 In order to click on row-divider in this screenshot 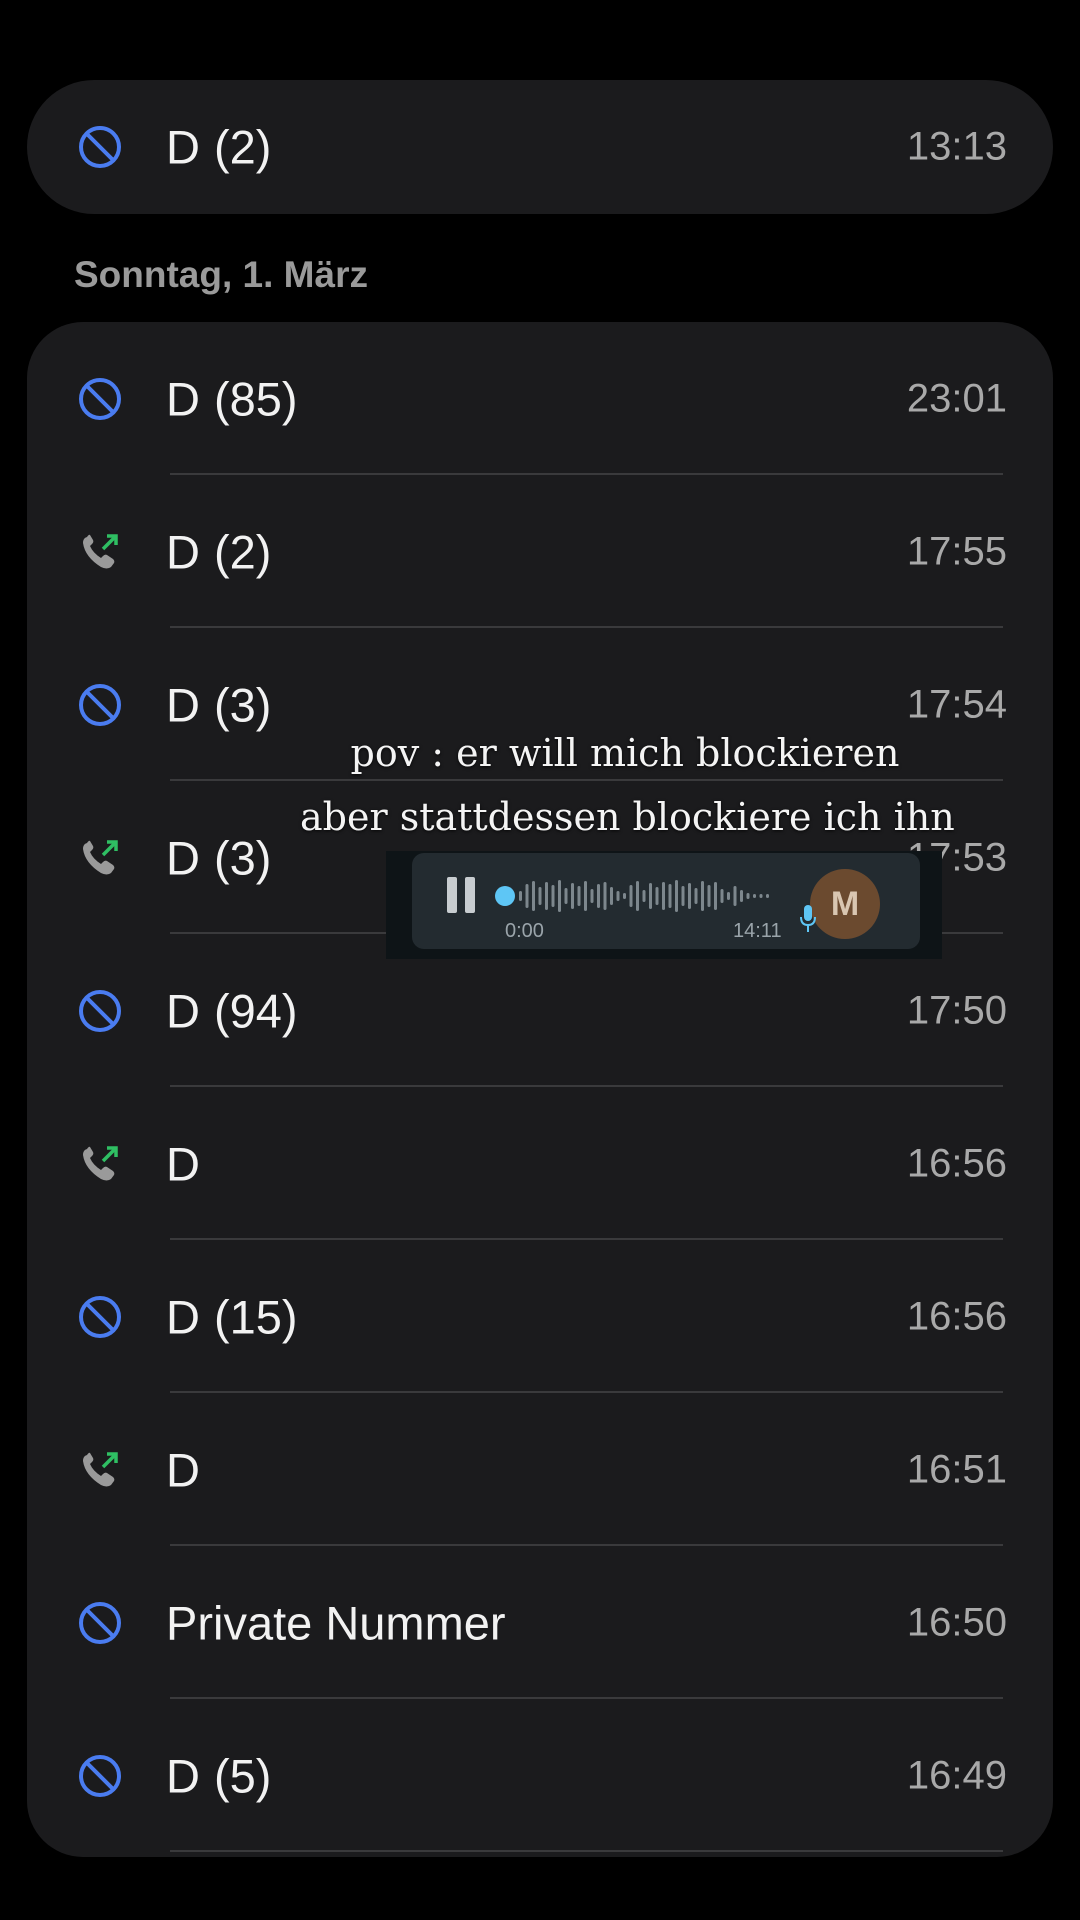, I will do `click(586, 1851)`.